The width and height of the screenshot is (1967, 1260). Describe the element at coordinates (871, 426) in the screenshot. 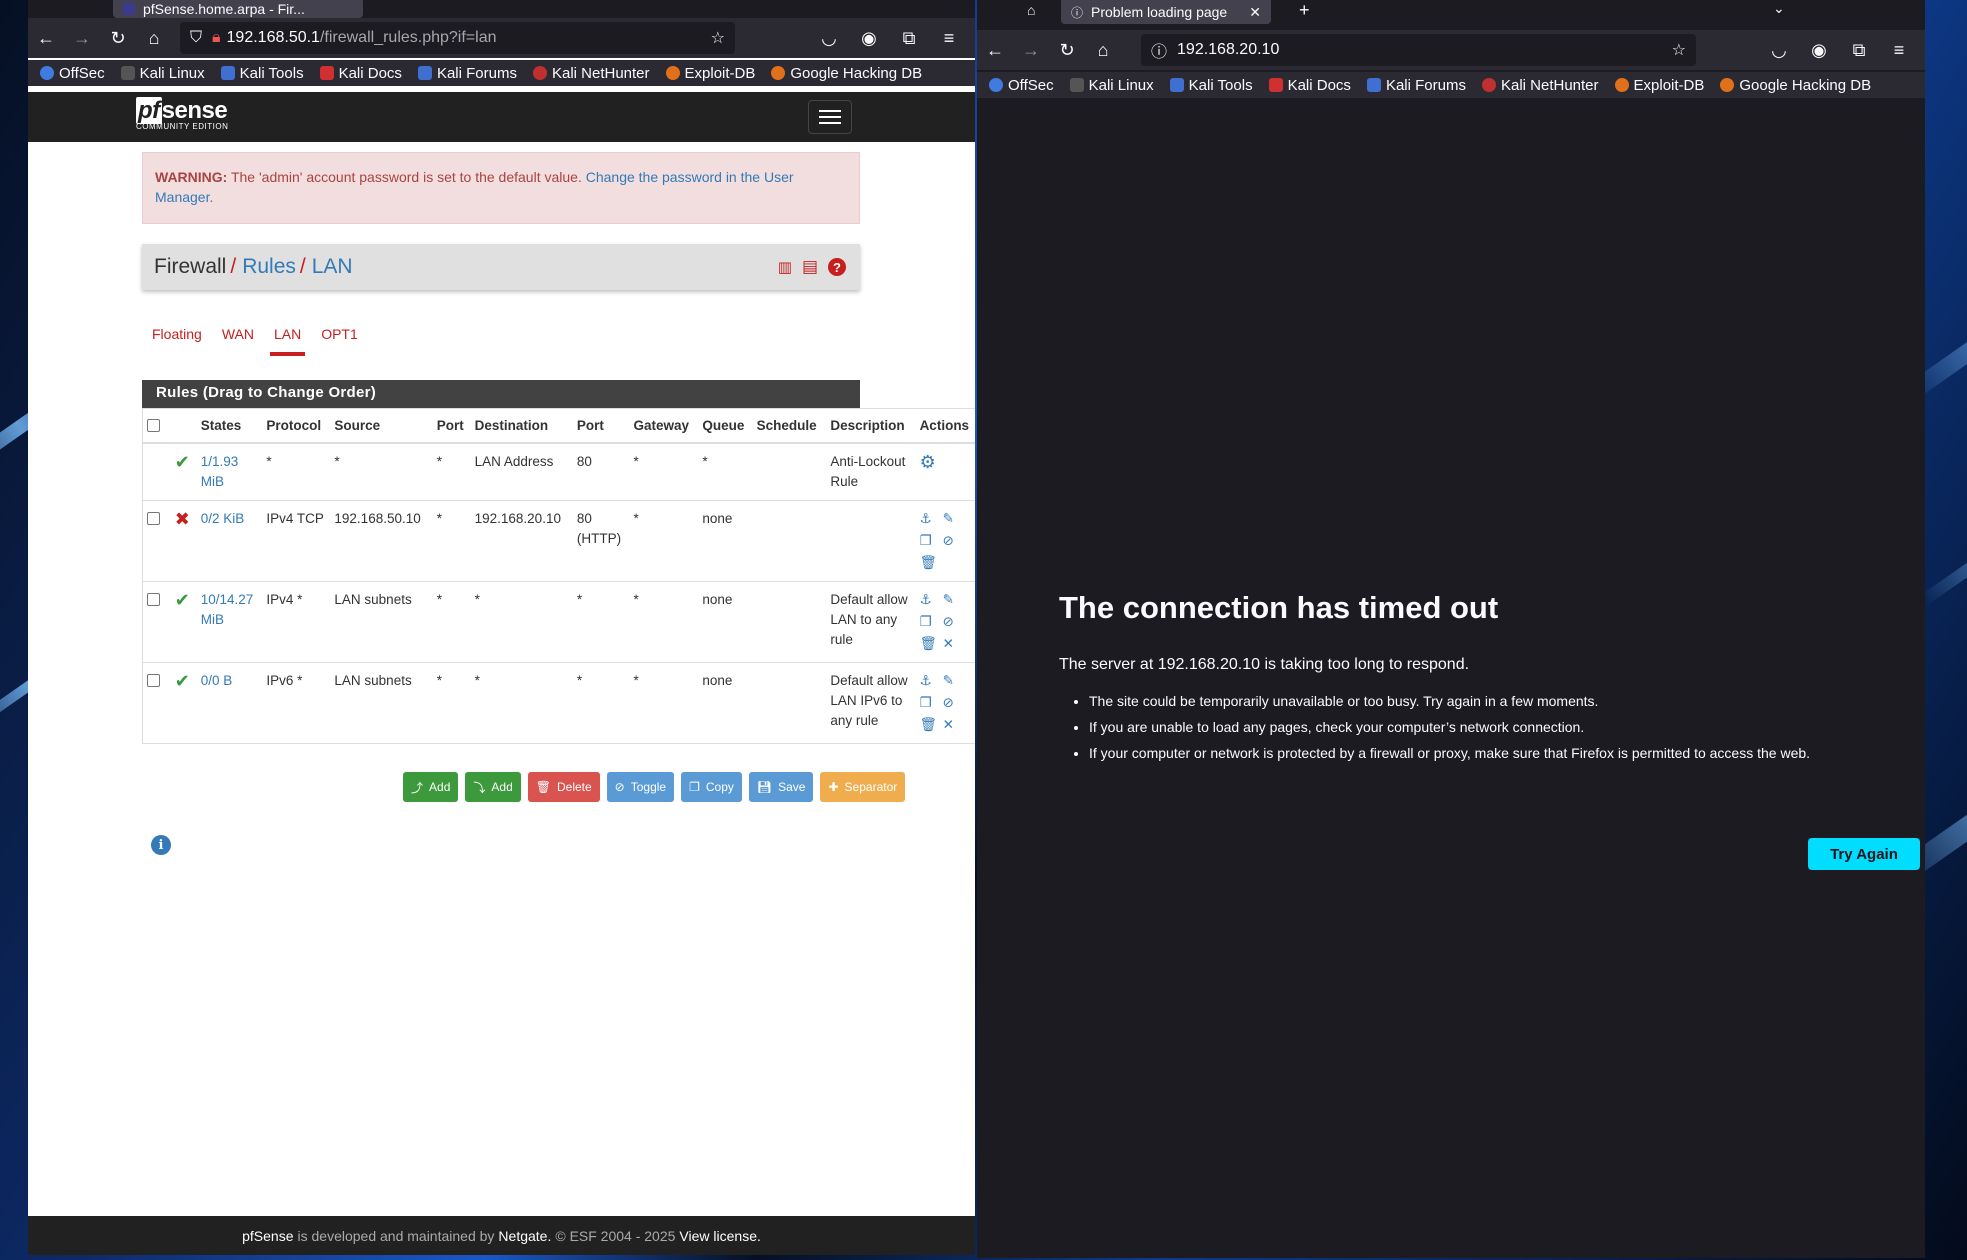

I see `column-header: Description` at that location.